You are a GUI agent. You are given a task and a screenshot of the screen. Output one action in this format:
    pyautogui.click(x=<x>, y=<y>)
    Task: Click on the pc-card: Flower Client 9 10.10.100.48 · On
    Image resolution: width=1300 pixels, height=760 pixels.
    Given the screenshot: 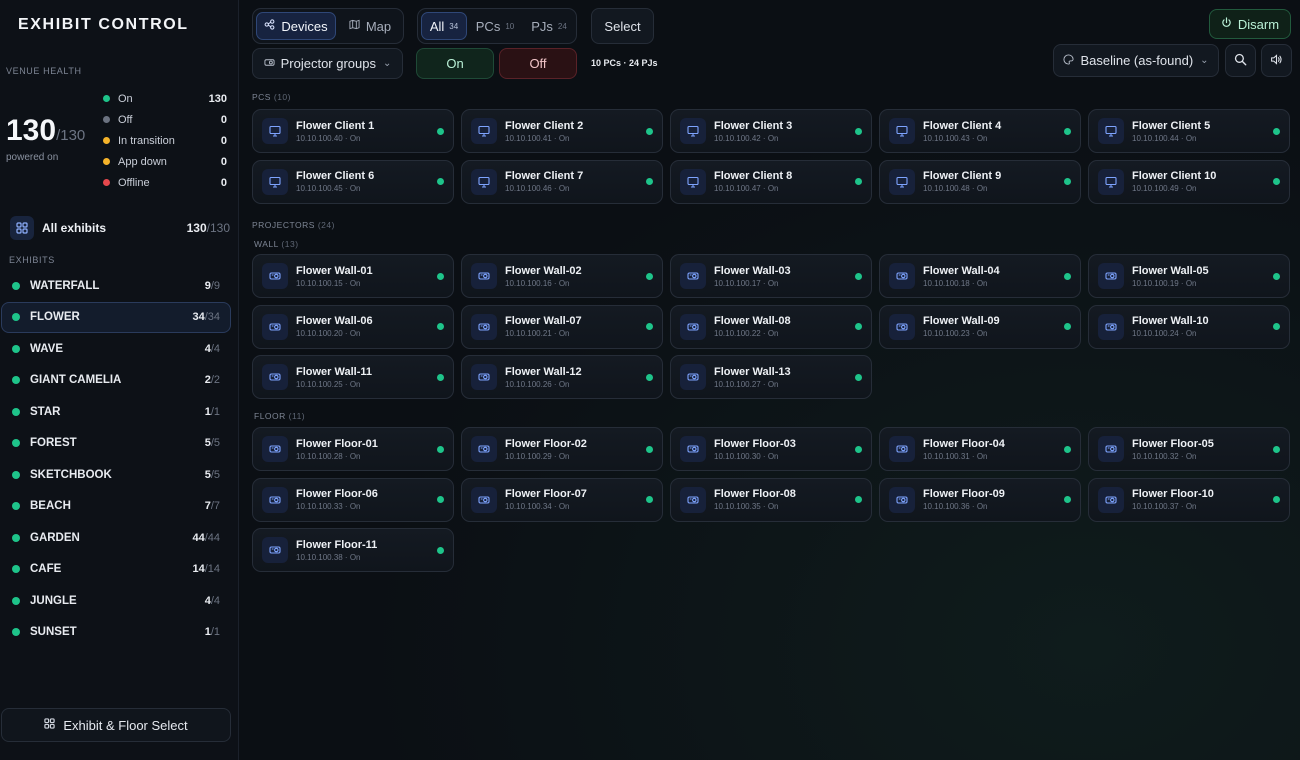 What is the action you would take?
    pyautogui.click(x=980, y=181)
    